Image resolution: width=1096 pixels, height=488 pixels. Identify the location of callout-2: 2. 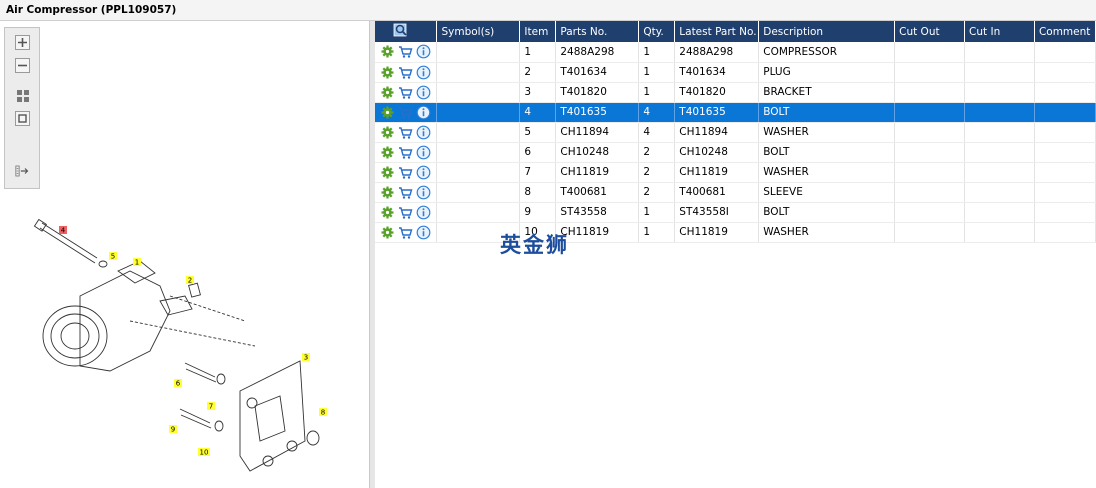
(190, 280).